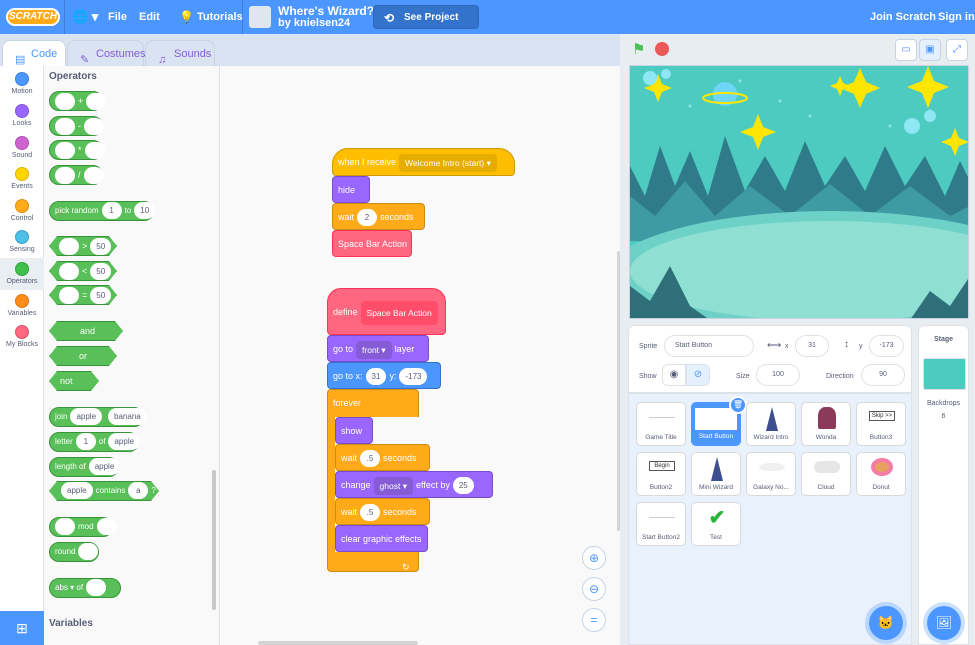 This screenshot has height=645, width=975. What do you see at coordinates (367, 218) in the screenshot?
I see `wait-seconds-input: 2` at bounding box center [367, 218].